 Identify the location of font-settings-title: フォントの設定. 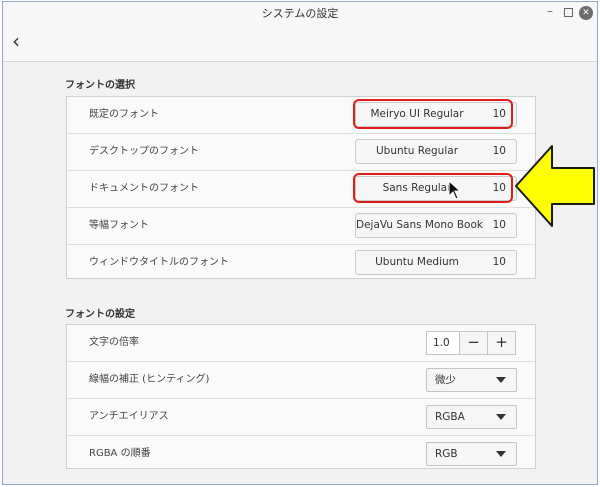
(100, 314).